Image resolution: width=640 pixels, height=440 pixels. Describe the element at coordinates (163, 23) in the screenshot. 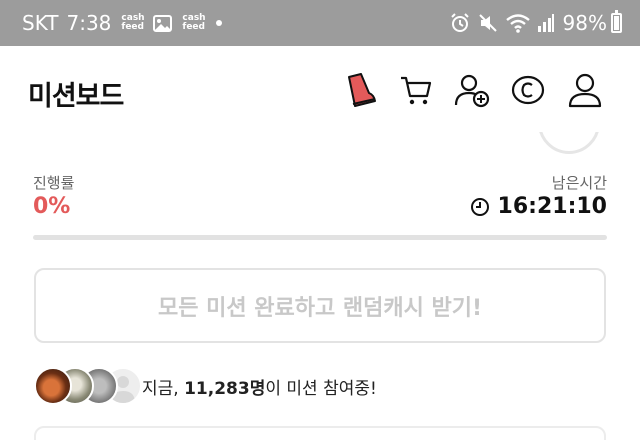

I see `gallery-icon` at that location.